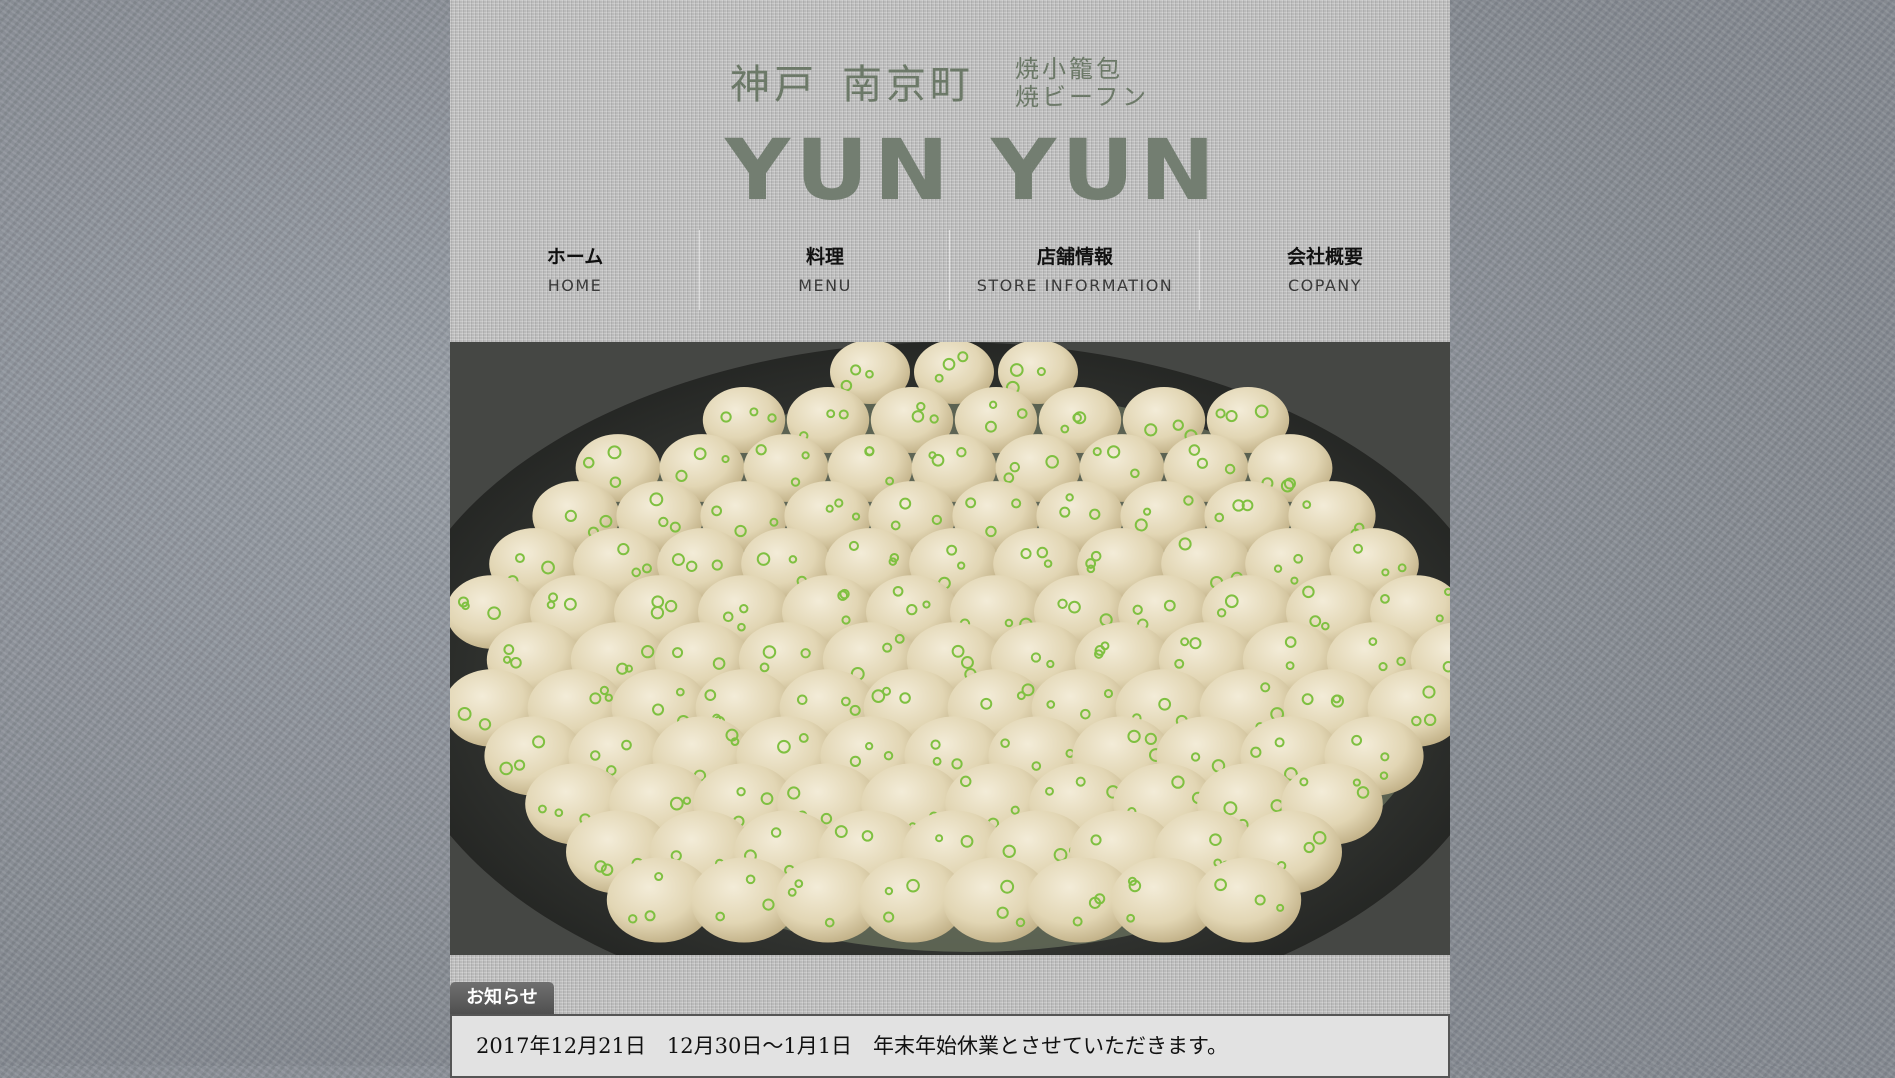 This screenshot has width=1895, height=1078. Describe the element at coordinates (1325, 270) in the screenshot. I see `nav-item-company: 会社概要 COPANY` at that location.